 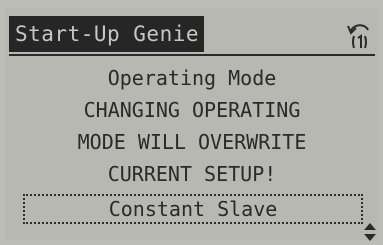 What do you see at coordinates (106, 34) in the screenshot?
I see `screen-title: Start-Up Genie` at bounding box center [106, 34].